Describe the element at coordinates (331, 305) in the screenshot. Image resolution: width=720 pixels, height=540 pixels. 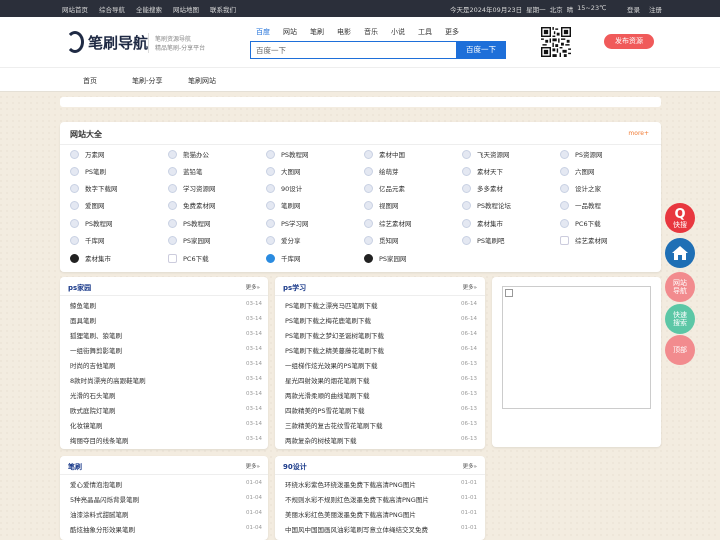
I see `list-item: PS笔刷下载之漂亮马匹笔刷下载` at that location.